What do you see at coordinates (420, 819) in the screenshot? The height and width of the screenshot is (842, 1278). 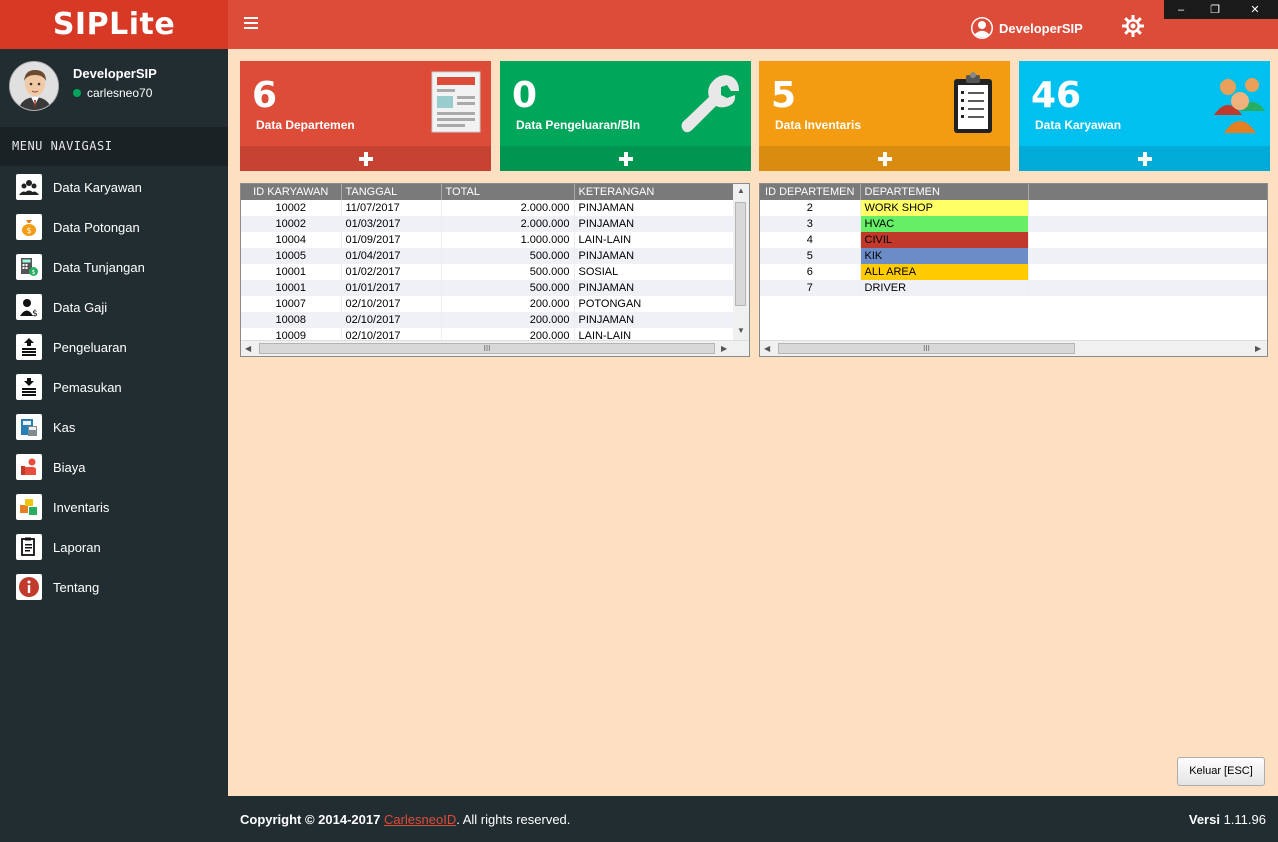 I see `copyright-link: CarlesneoID` at bounding box center [420, 819].